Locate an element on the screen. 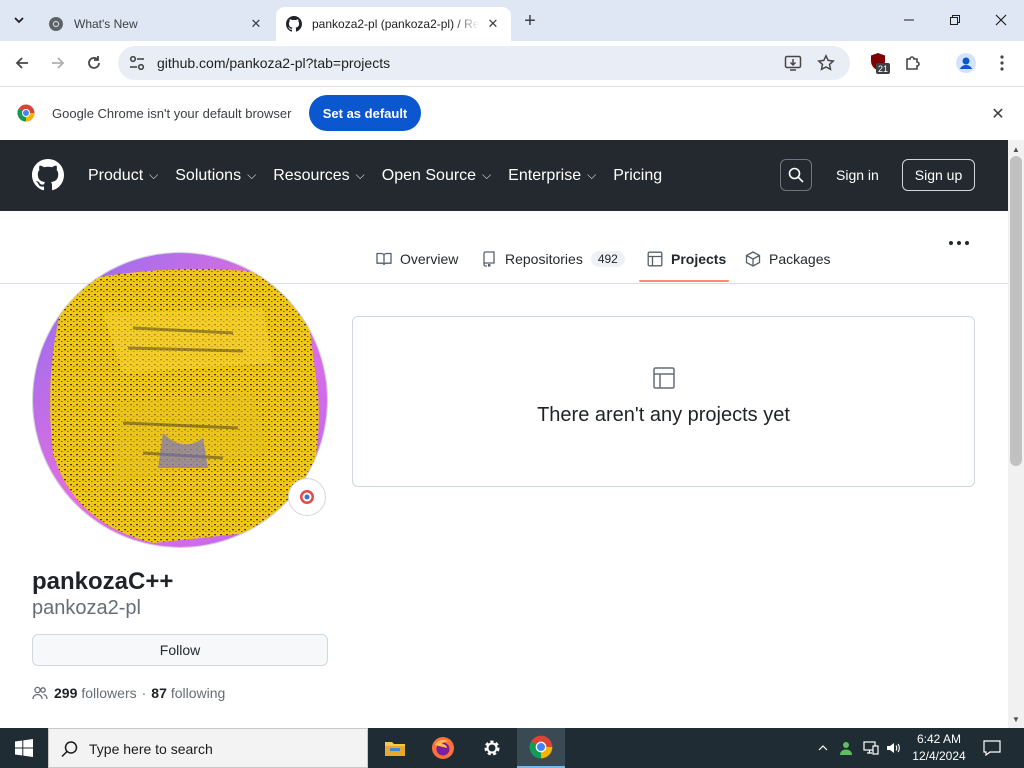 The height and width of the screenshot is (768, 1024). forward-button is located at coordinates (58, 63).